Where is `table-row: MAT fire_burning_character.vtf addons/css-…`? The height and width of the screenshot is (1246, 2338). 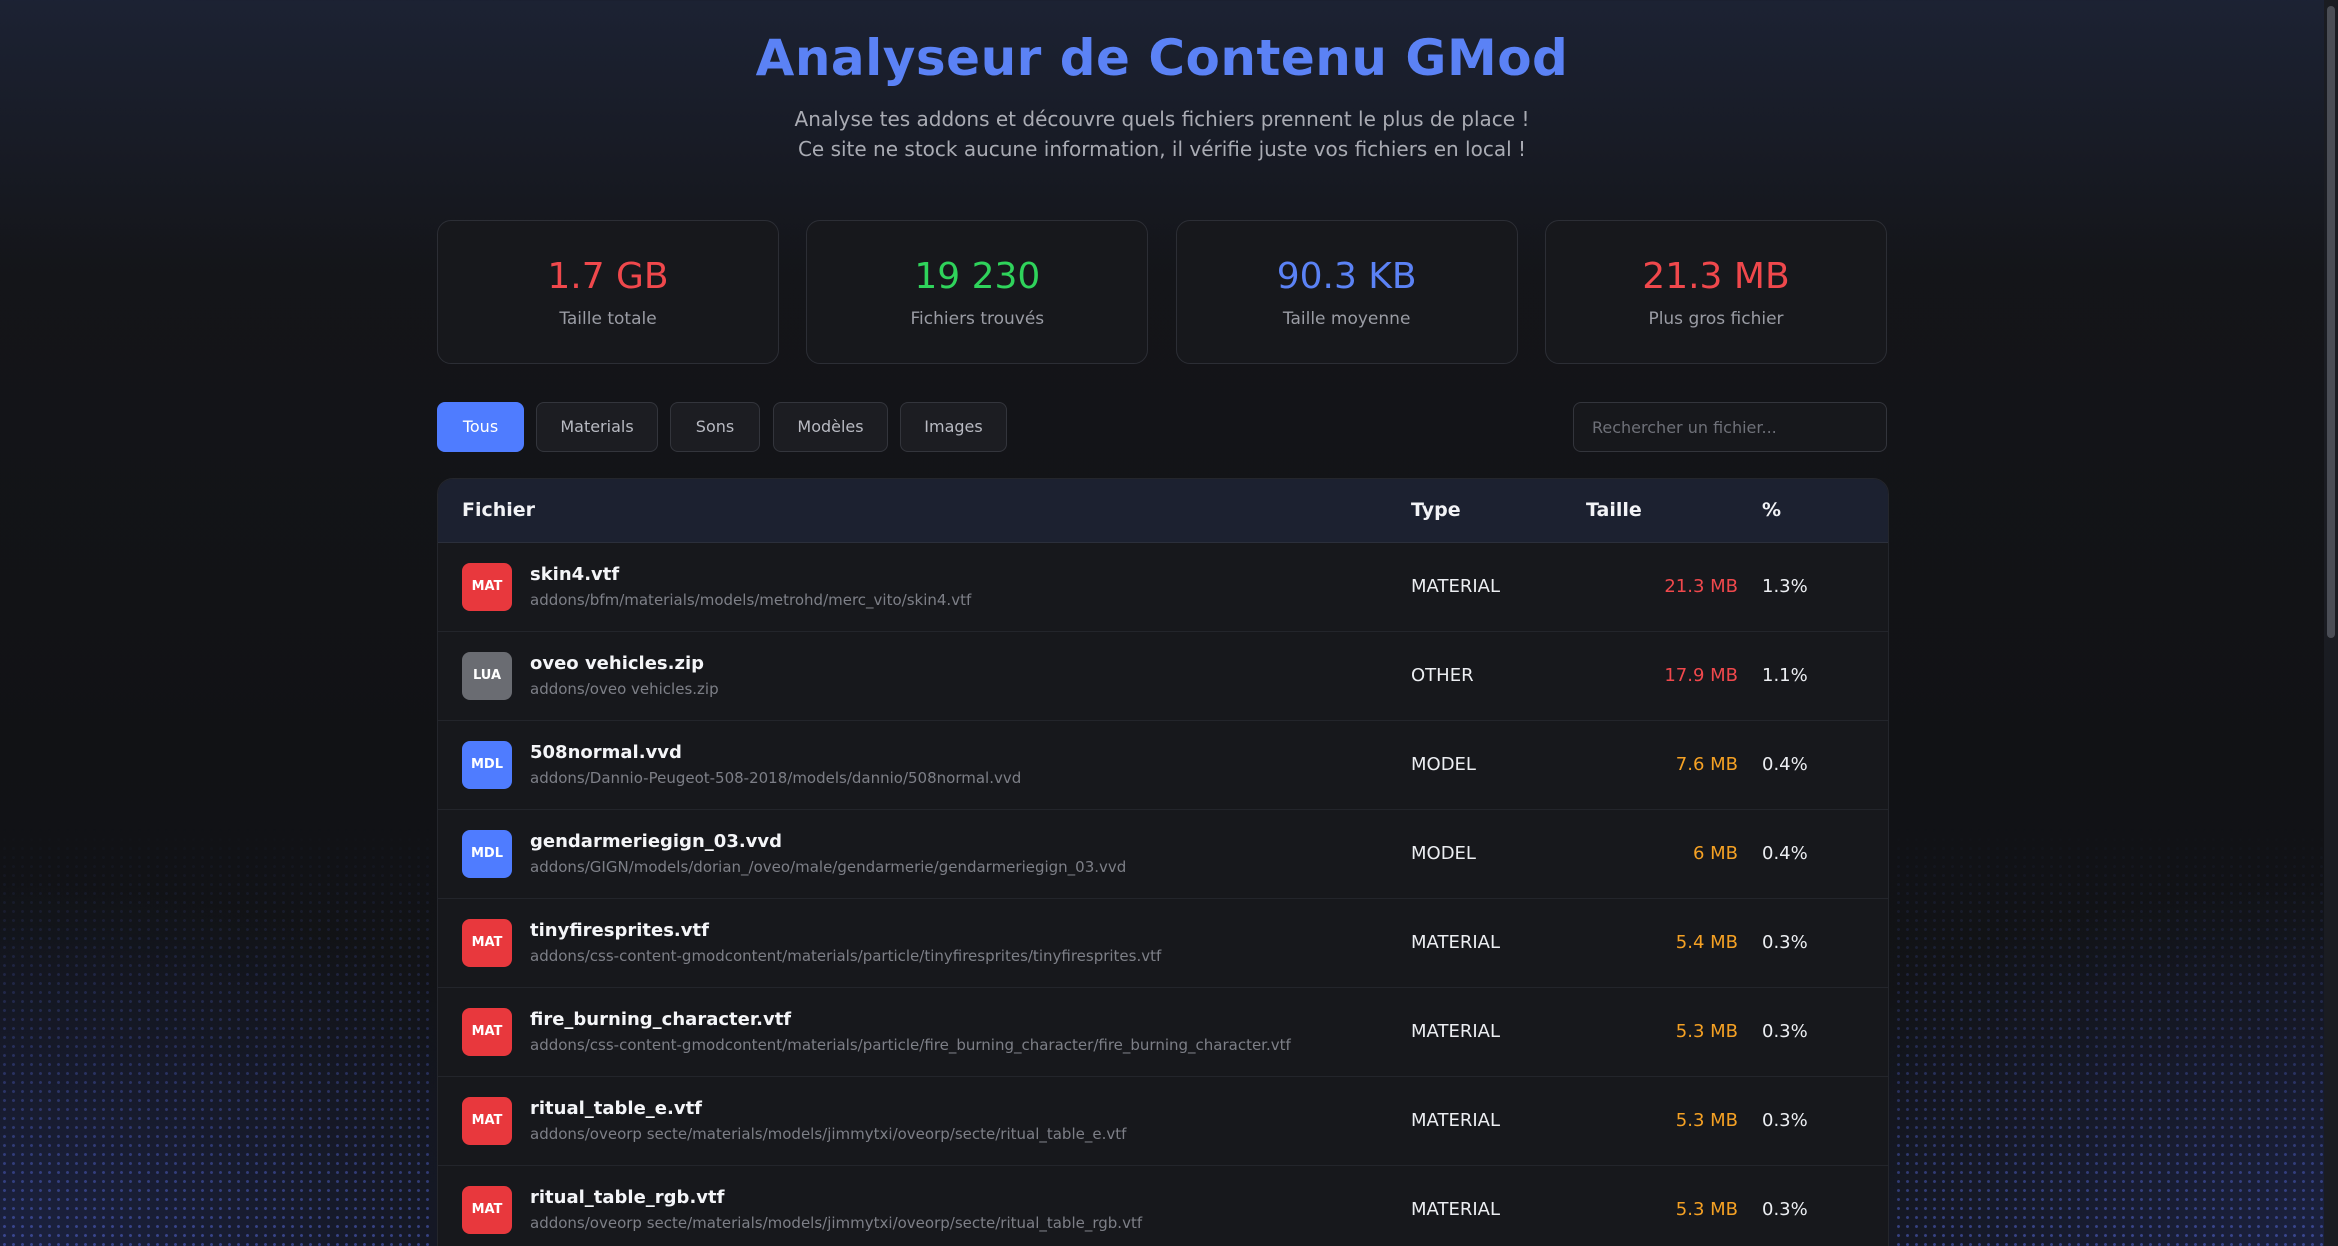
table-row: MAT fire_burning_character.vtf addons/css-… is located at coordinates (1163, 1032).